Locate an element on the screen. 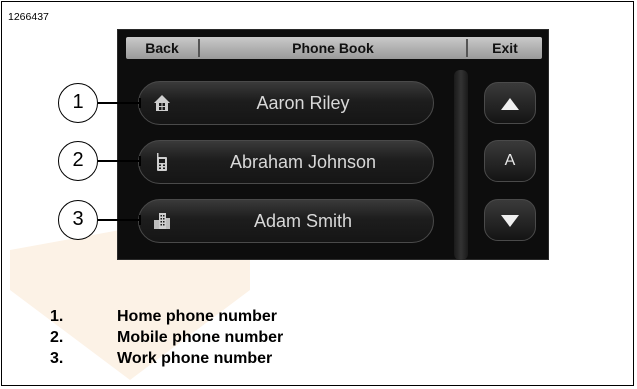 Image resolution: width=637 pixels, height=389 pixels. figure-id: 1266437 is located at coordinates (28, 17).